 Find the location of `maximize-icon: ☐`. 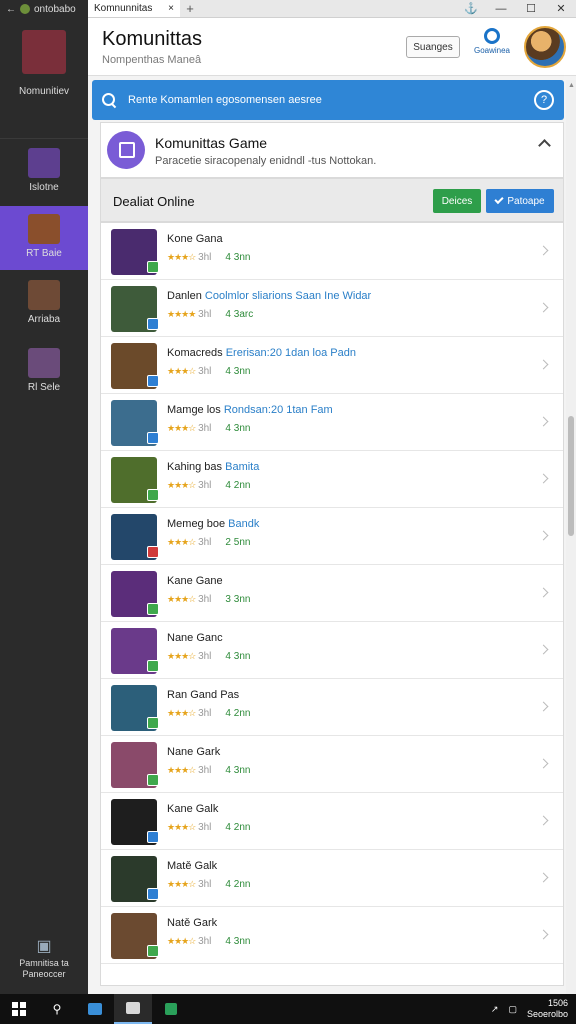

maximize-icon: ☐ is located at coordinates (531, 8).